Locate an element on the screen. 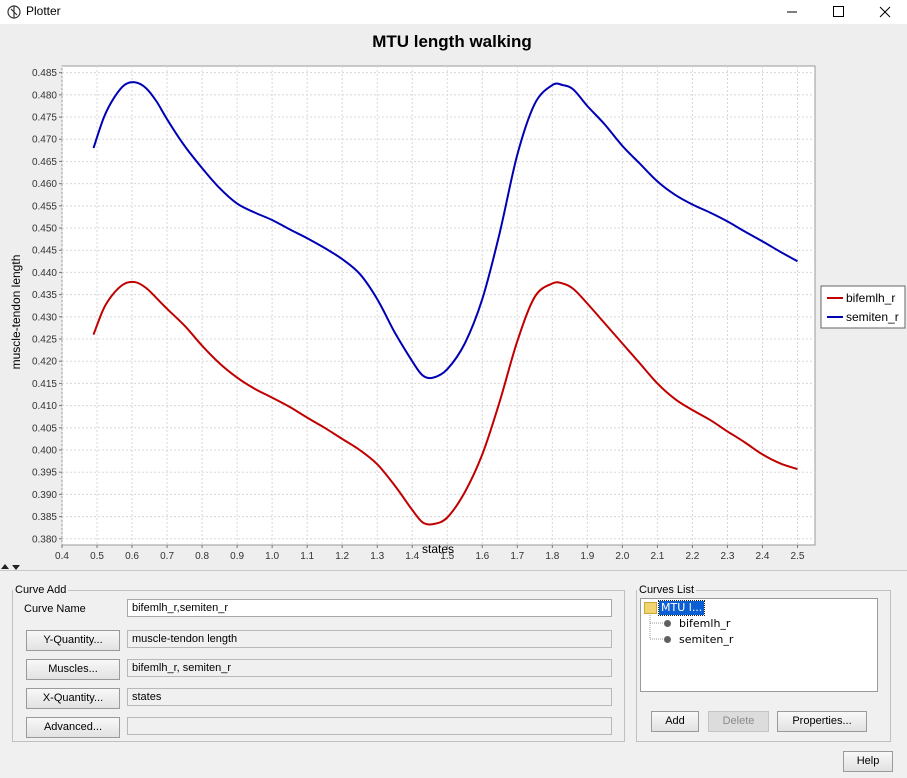 The image size is (907, 778). x-tick-label: 0.6 is located at coordinates (132, 556).